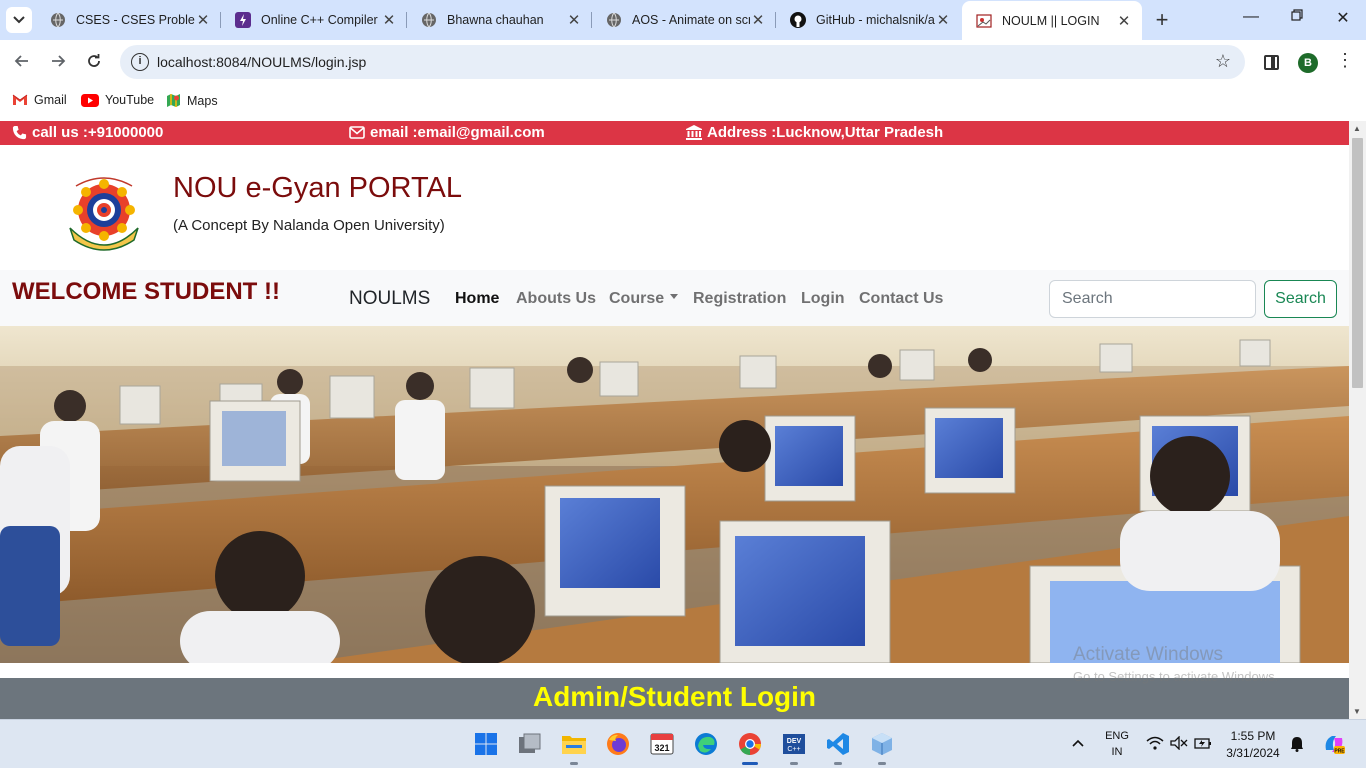  What do you see at coordinates (823, 299) in the screenshot?
I see `nav-link-login: Login` at bounding box center [823, 299].